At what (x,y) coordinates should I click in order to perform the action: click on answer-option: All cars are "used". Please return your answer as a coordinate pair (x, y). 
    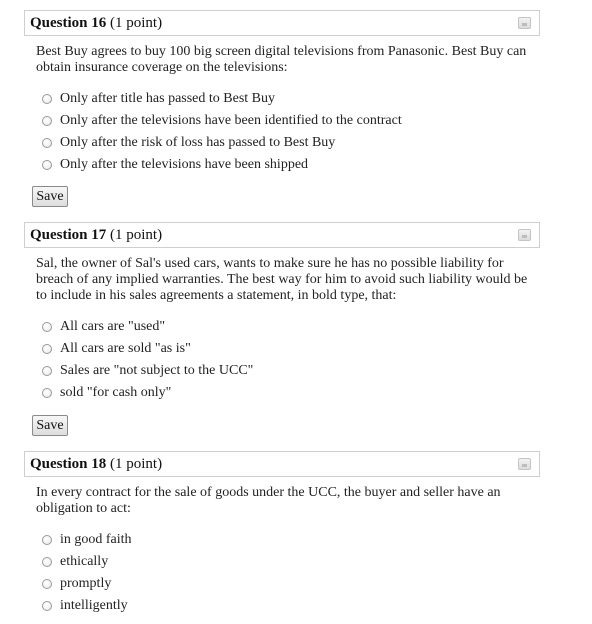
    Looking at the image, I should click on (291, 327).